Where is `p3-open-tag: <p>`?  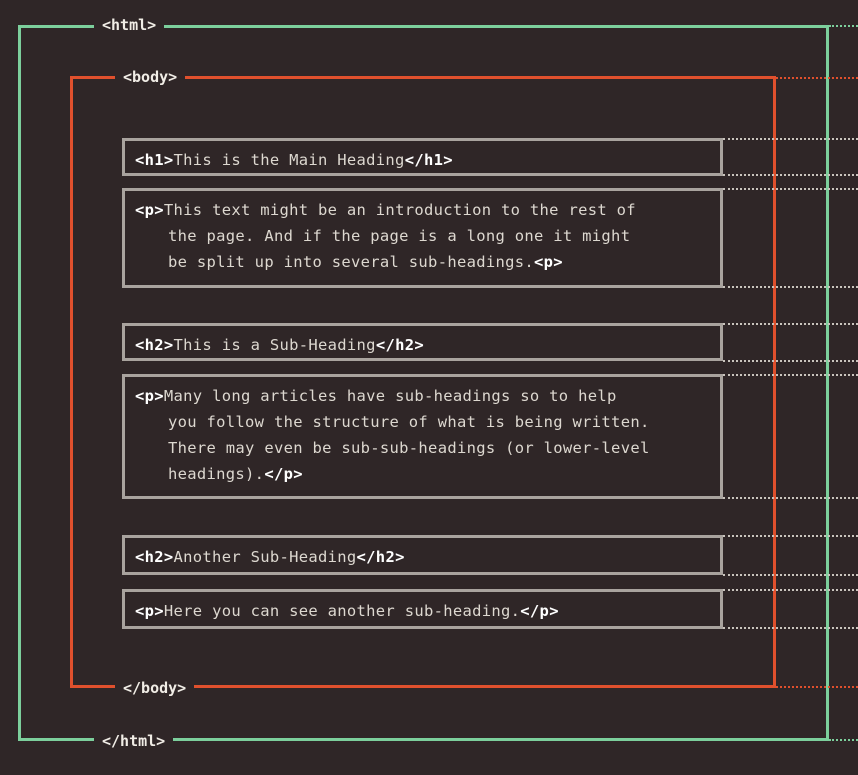 p3-open-tag: <p> is located at coordinates (149, 611).